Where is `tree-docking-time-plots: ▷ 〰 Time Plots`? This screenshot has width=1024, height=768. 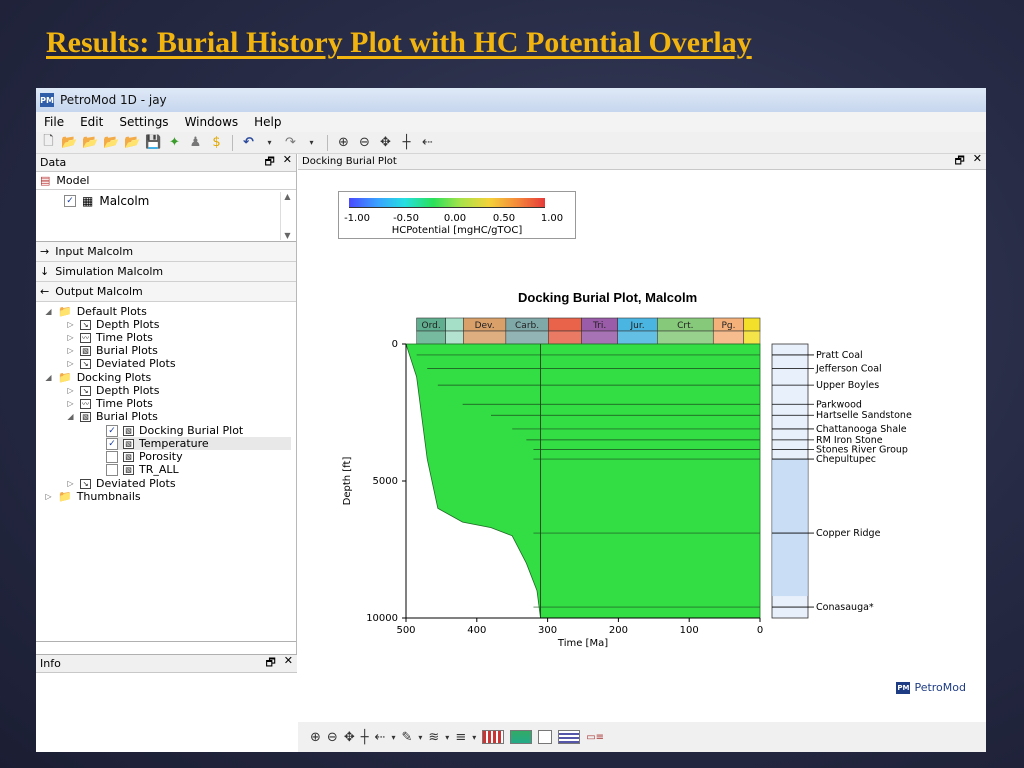
tree-docking-time-plots: ▷ 〰 Time Plots is located at coordinates (109, 403).